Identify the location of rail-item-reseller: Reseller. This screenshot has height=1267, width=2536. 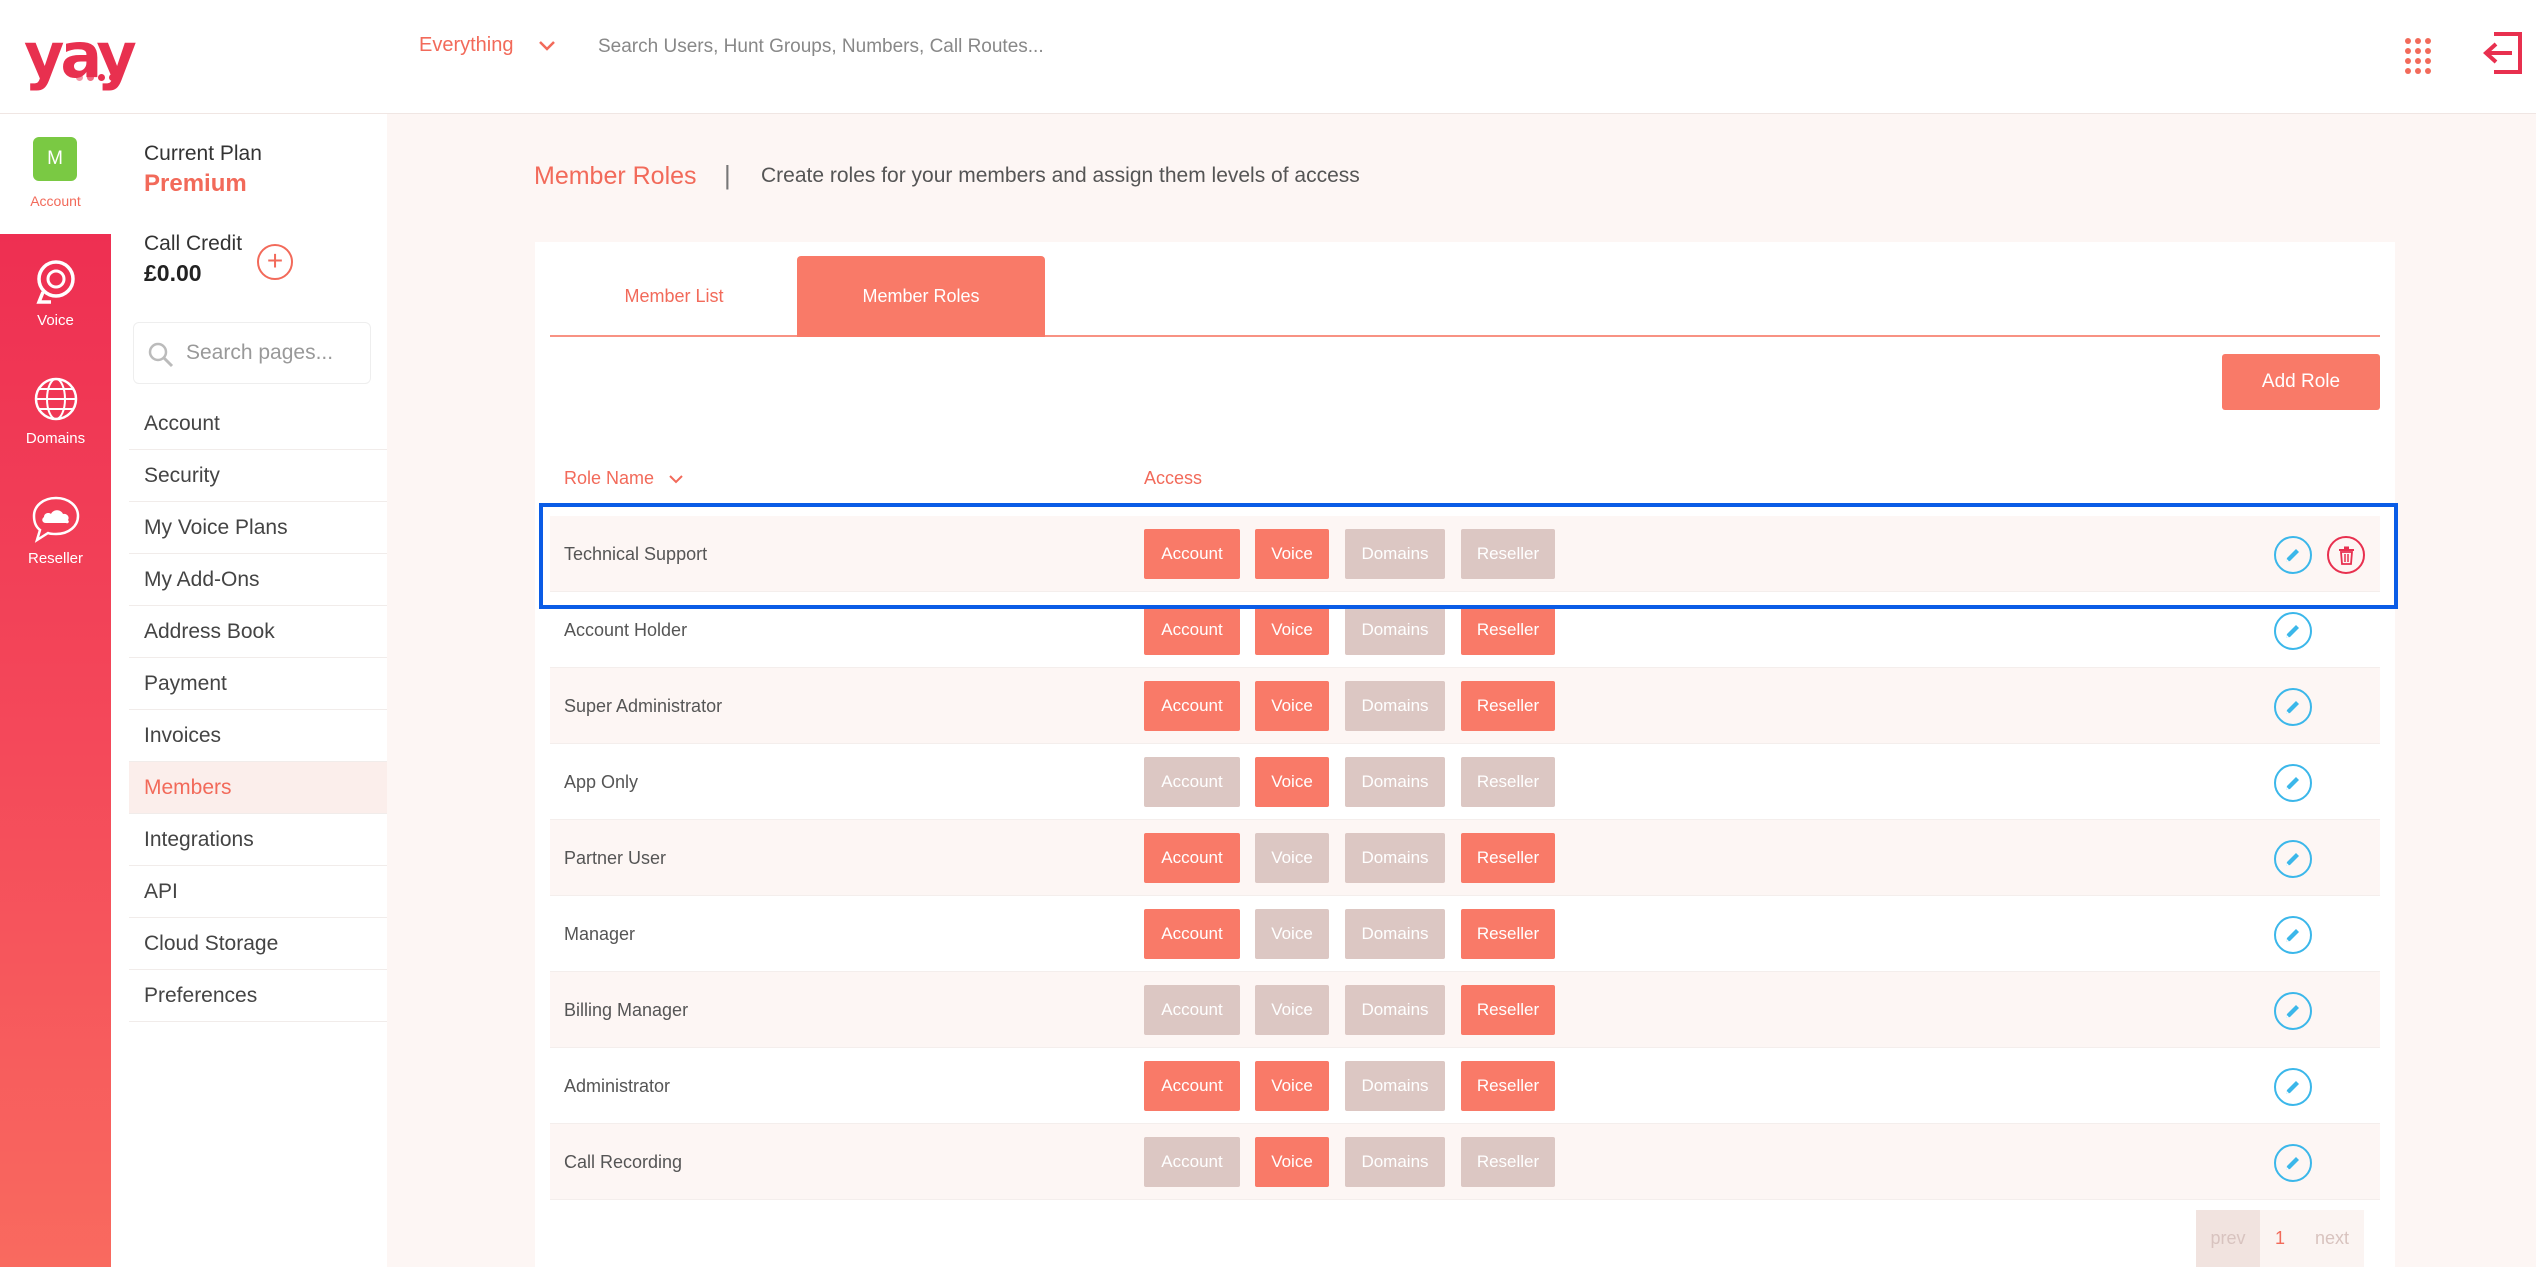
(55, 549).